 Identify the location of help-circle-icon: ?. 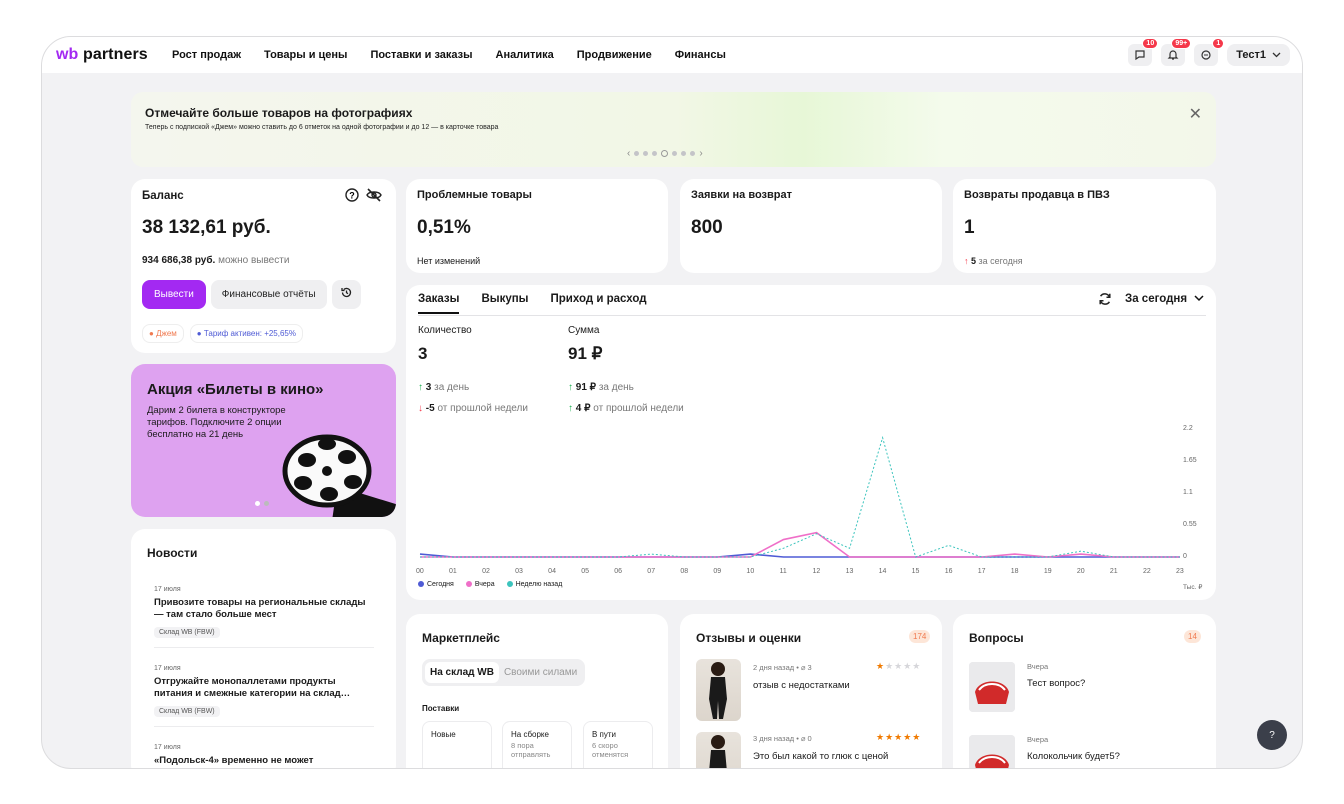
(352, 195).